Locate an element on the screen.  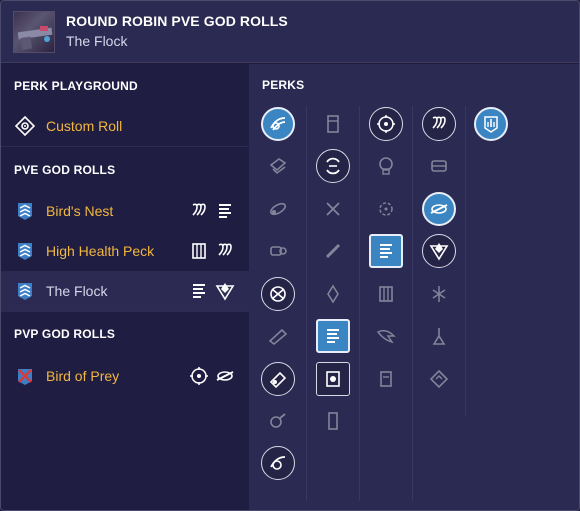
custom-roll-item: Custom Roll is located at coordinates (125, 126).